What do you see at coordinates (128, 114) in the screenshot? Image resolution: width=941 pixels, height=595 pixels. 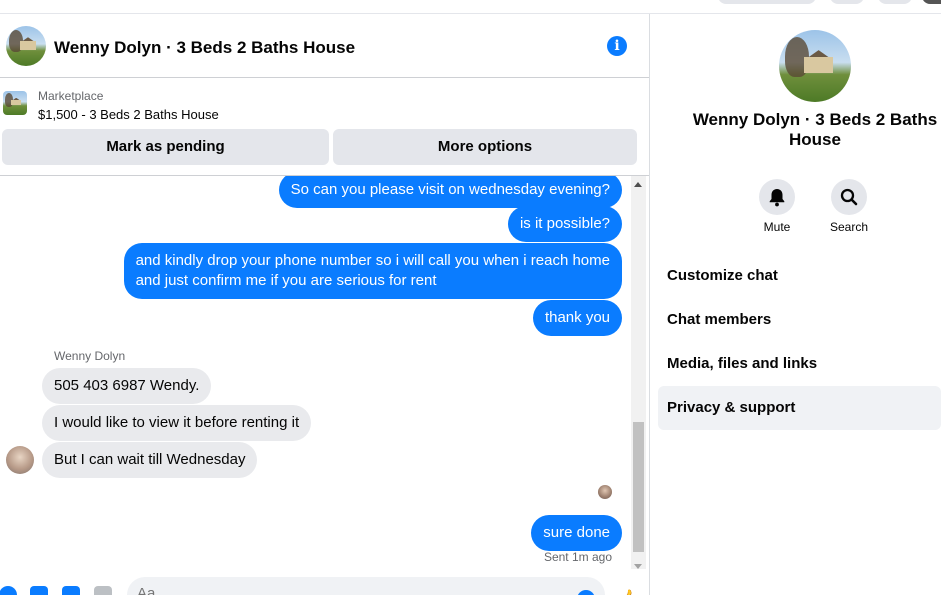 I see `listing-price-title: $1,500 - 3 Beds 2 Baths House` at bounding box center [128, 114].